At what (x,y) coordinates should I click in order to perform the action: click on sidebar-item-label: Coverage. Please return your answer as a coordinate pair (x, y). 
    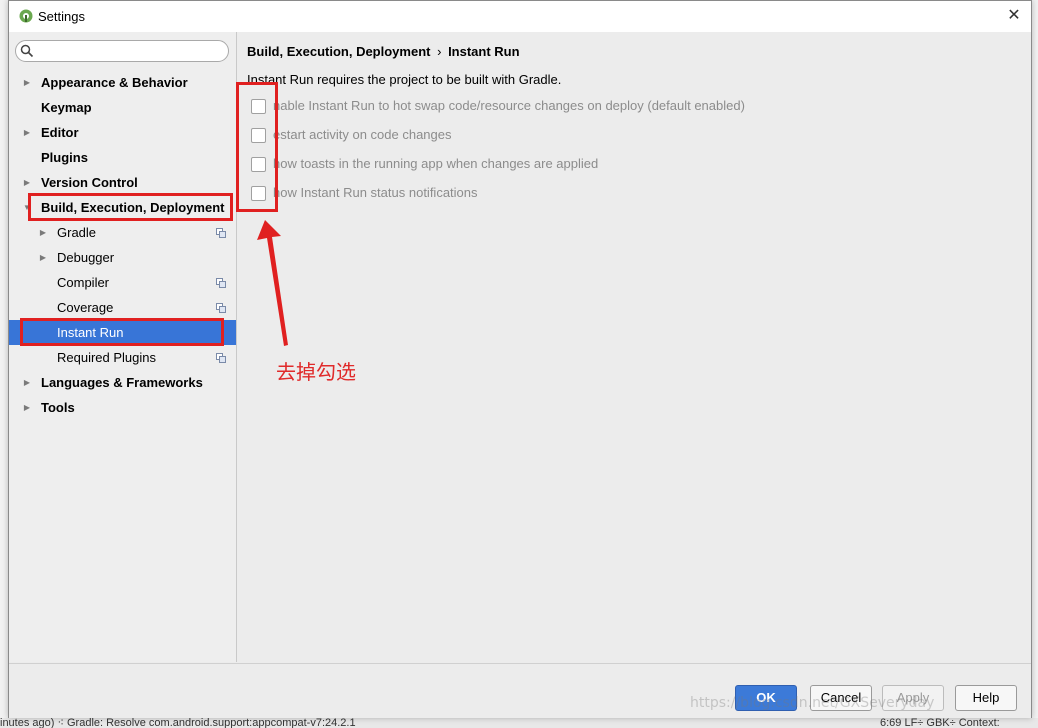
    Looking at the image, I should click on (85, 307).